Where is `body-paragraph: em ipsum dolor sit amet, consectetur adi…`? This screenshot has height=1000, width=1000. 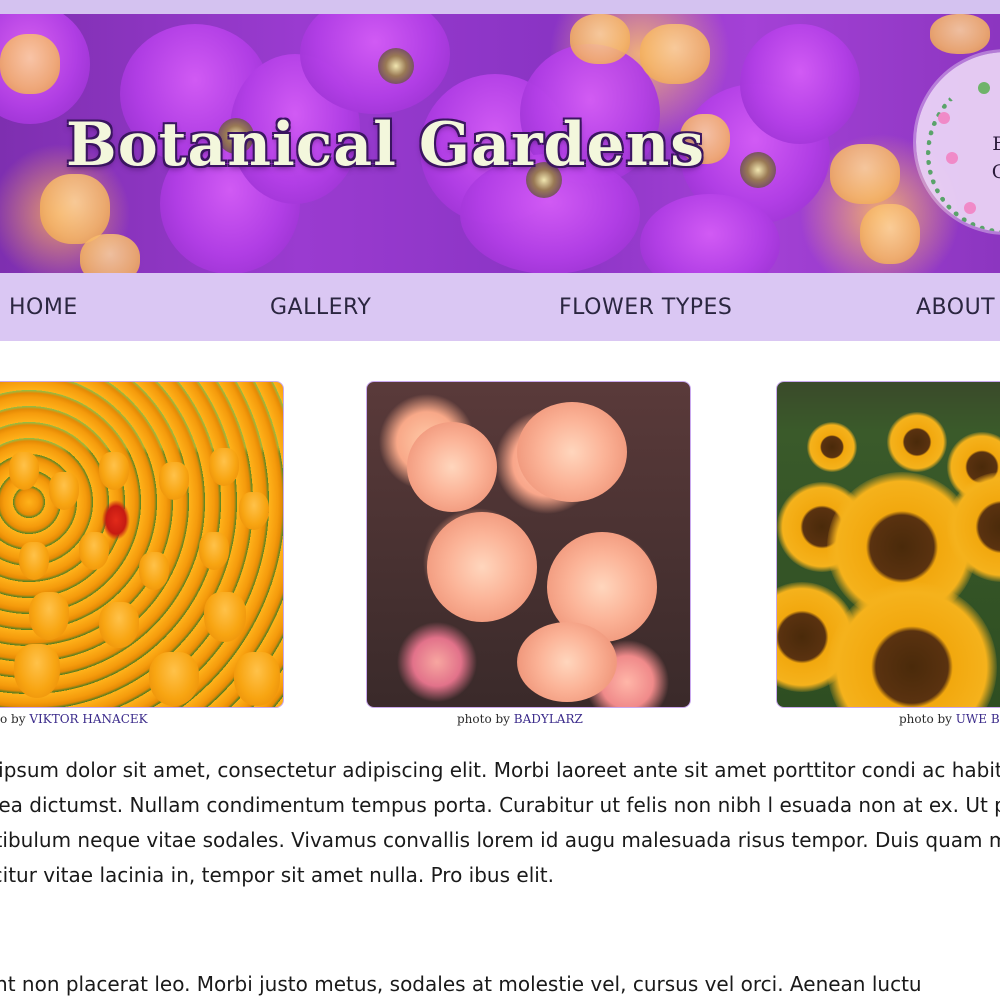
body-paragraph: em ipsum dolor sit amet, consectetur adi… is located at coordinates (500, 822).